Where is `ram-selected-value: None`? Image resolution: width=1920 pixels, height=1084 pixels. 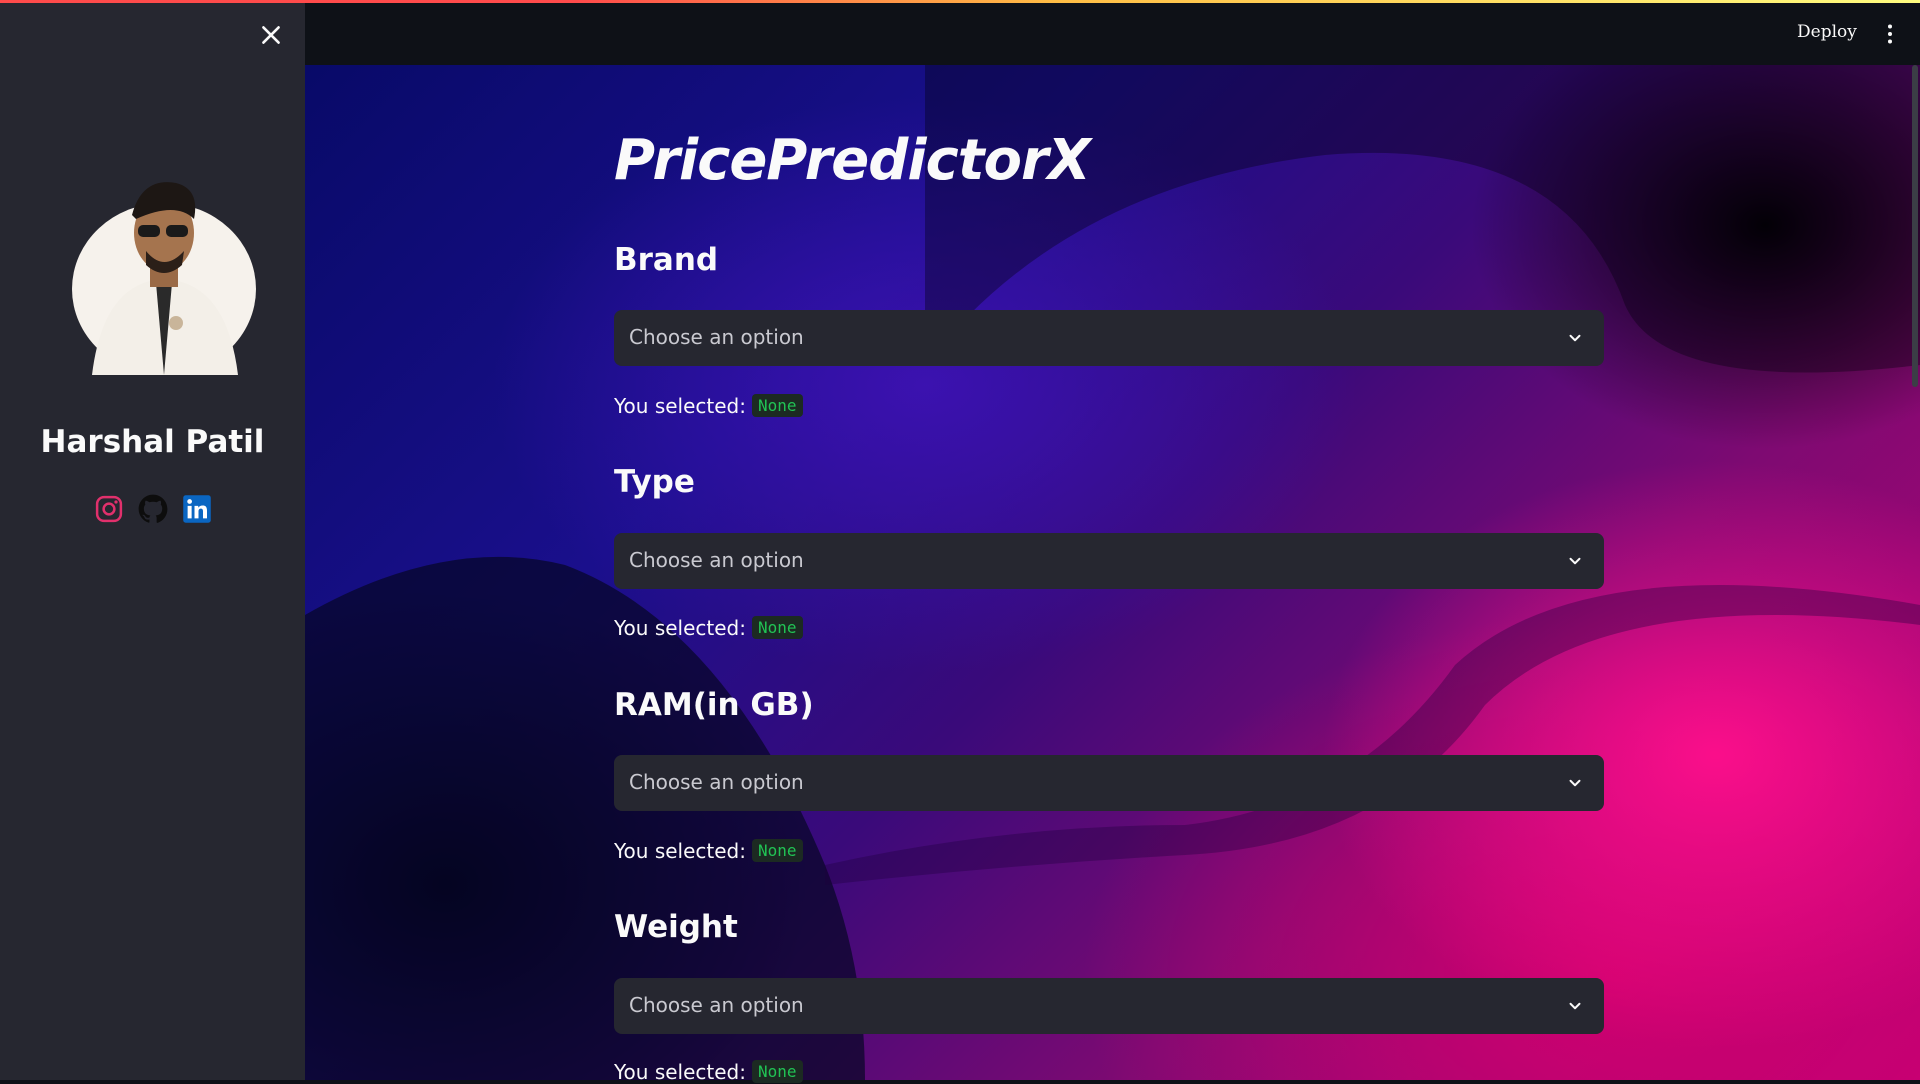 ram-selected-value: None is located at coordinates (777, 850).